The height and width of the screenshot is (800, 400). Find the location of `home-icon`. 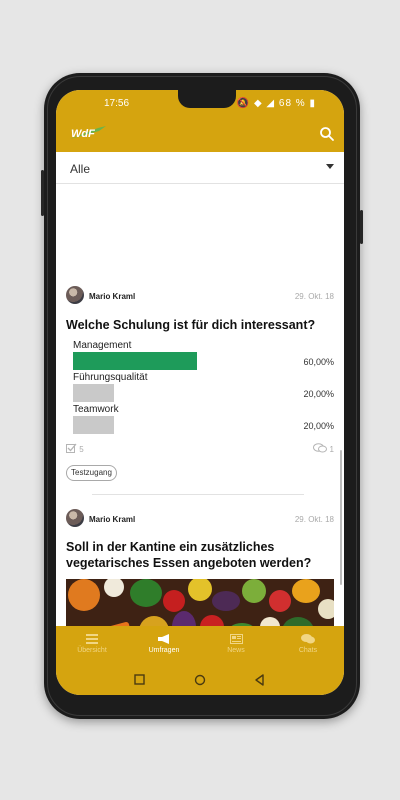

home-icon is located at coordinates (200, 680).